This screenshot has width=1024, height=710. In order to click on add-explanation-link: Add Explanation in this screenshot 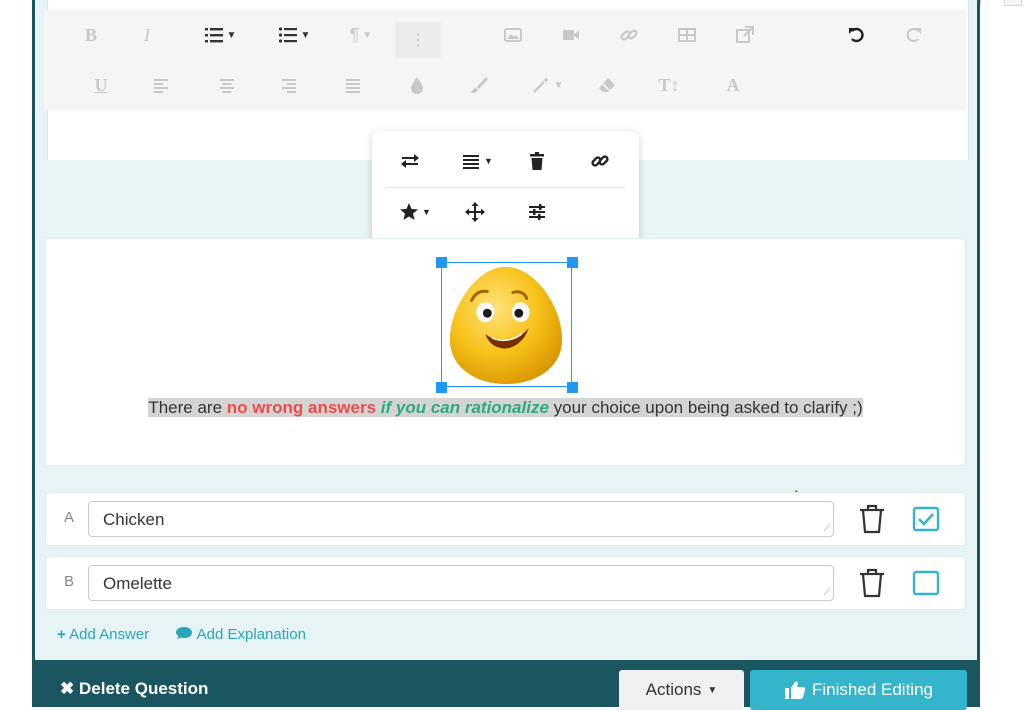, I will do `click(240, 634)`.